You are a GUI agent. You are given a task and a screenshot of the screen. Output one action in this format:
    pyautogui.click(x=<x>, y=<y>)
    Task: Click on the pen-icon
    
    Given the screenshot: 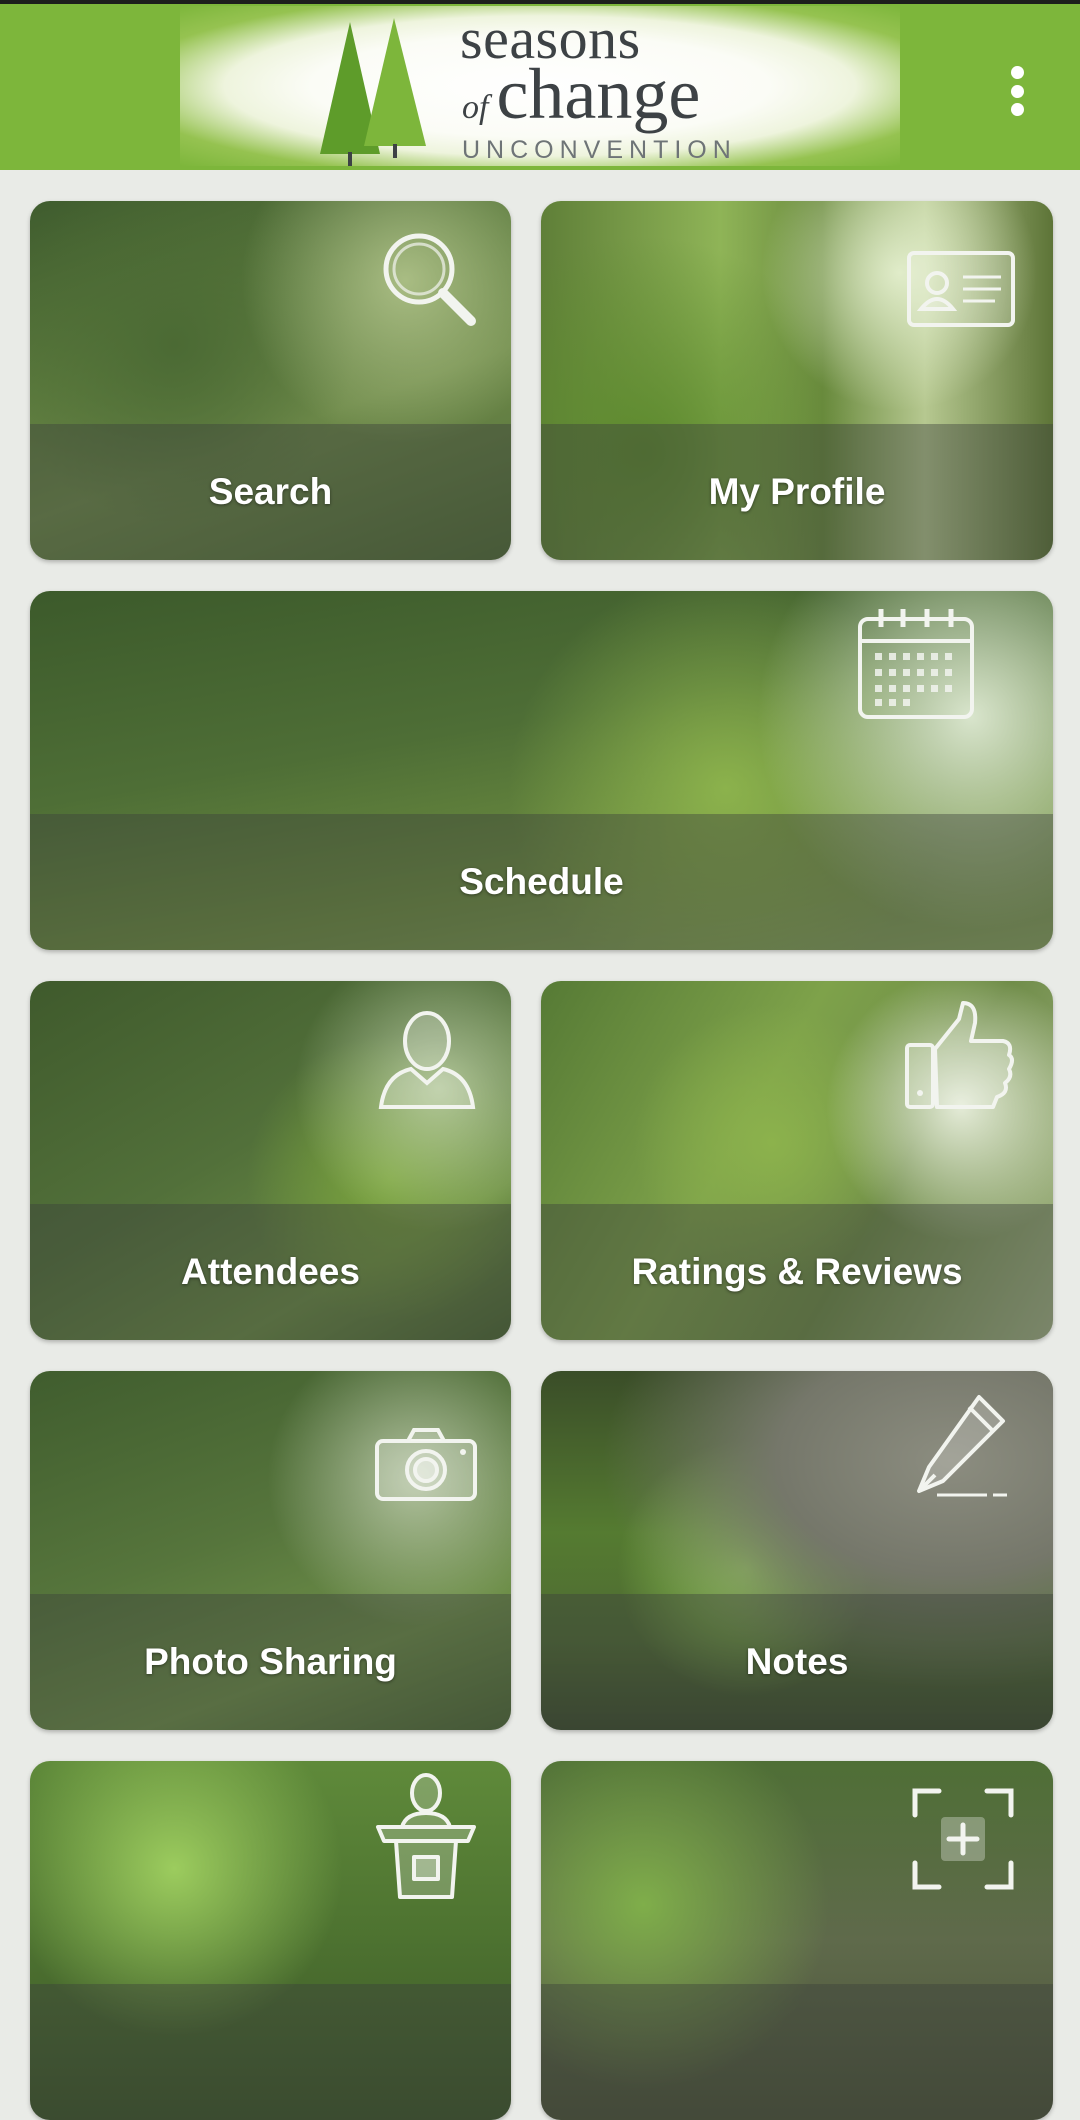 What is the action you would take?
    pyautogui.click(x=961, y=1447)
    